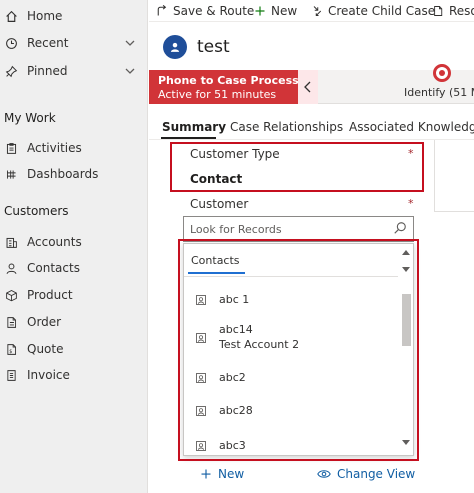 Image resolution: width=474 pixels, height=493 pixels. Describe the element at coordinates (213, 47) in the screenshot. I see `record-title: test` at that location.